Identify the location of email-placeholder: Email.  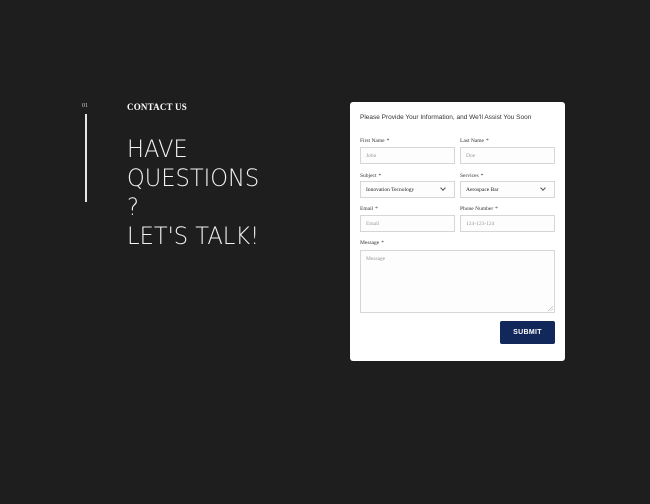
(373, 223).